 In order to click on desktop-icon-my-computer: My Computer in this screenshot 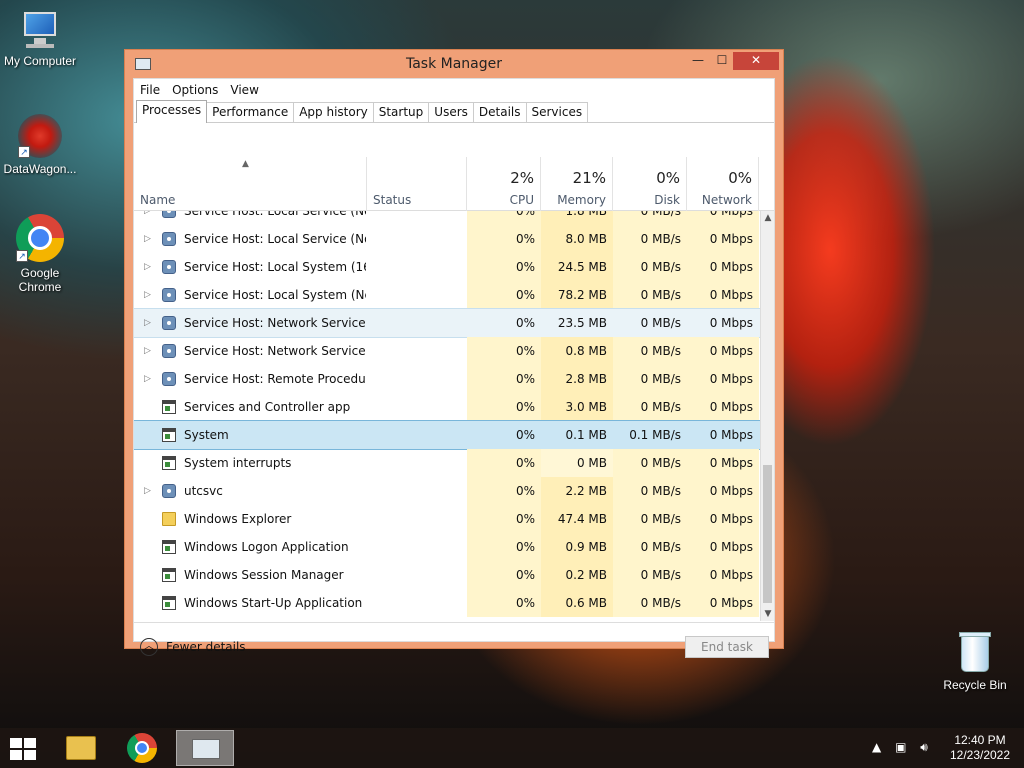, I will do `click(40, 39)`.